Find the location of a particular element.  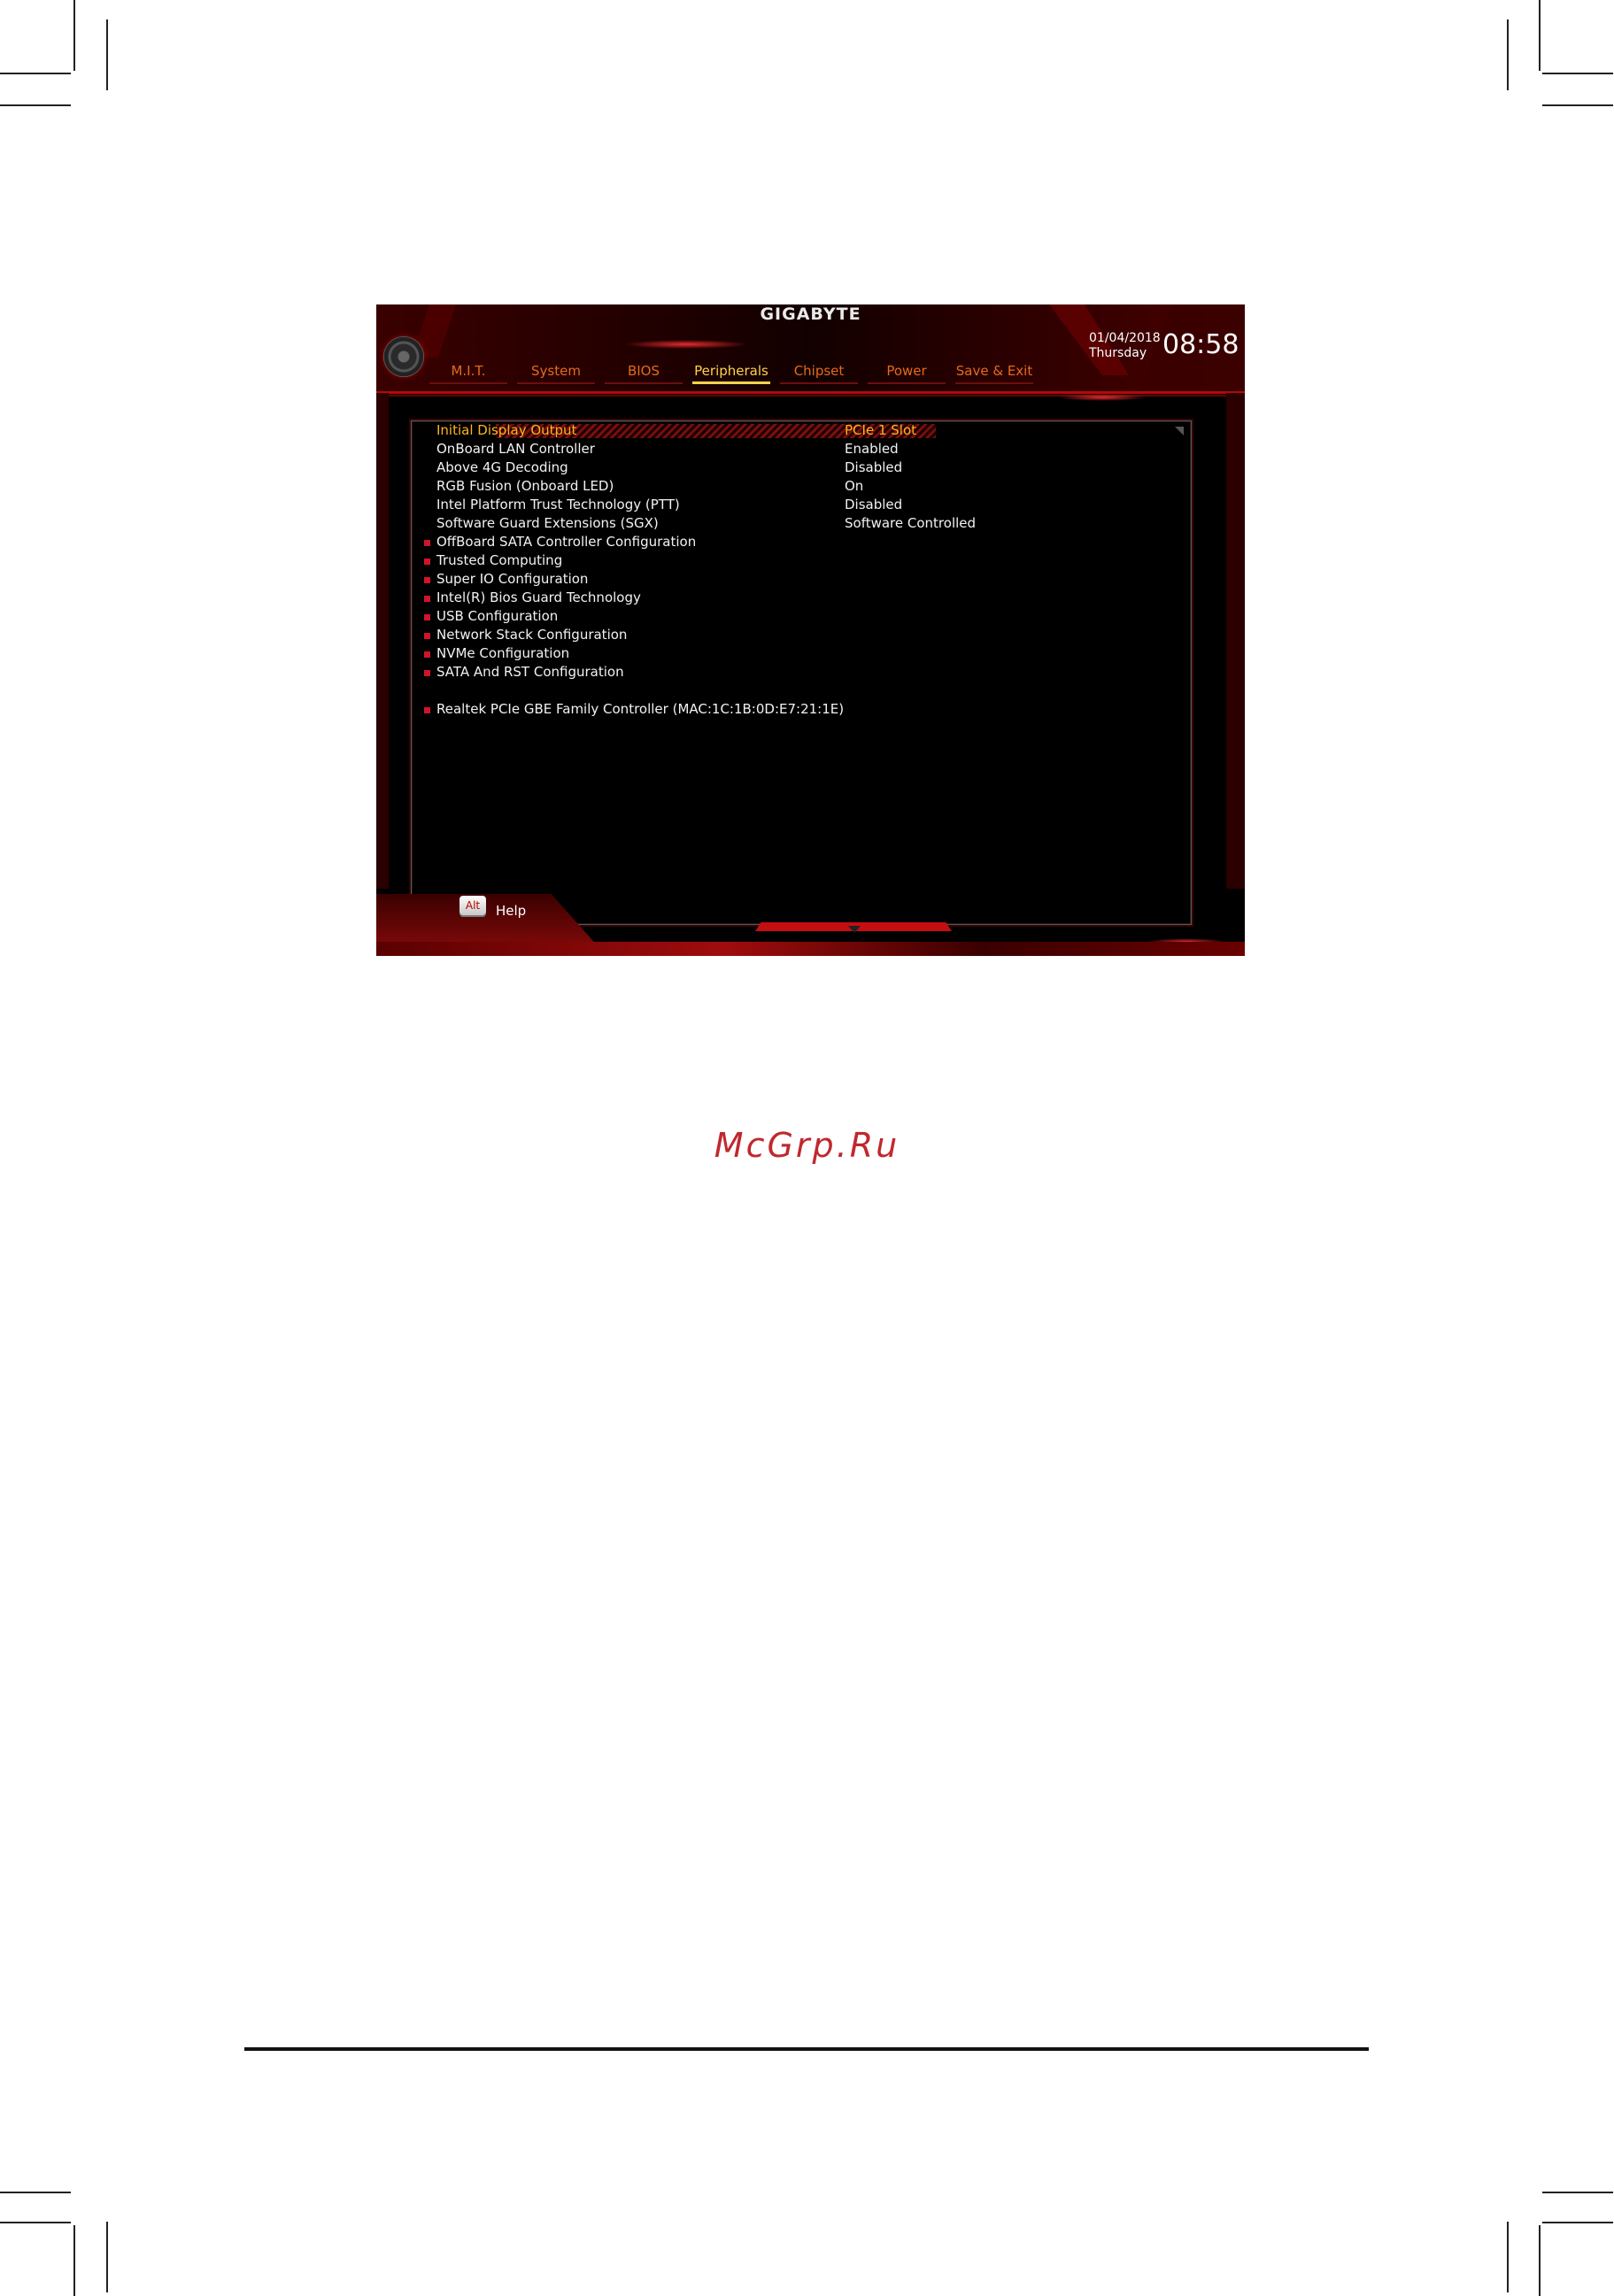

submenu-label: USB Configuration is located at coordinates (497, 616).